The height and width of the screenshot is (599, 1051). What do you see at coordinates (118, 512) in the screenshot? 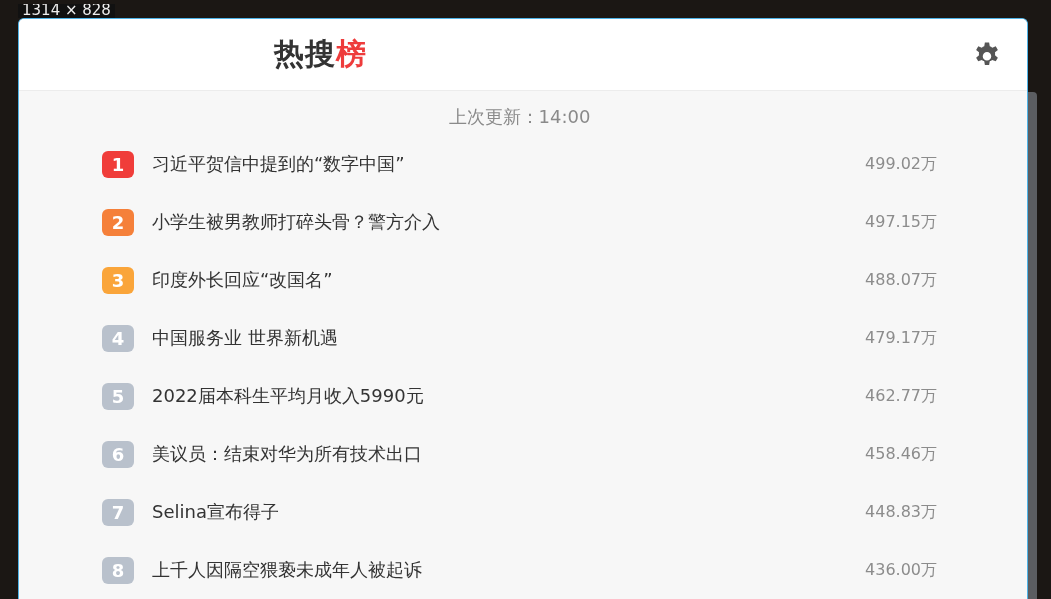
I see `rank-badge: 7` at bounding box center [118, 512].